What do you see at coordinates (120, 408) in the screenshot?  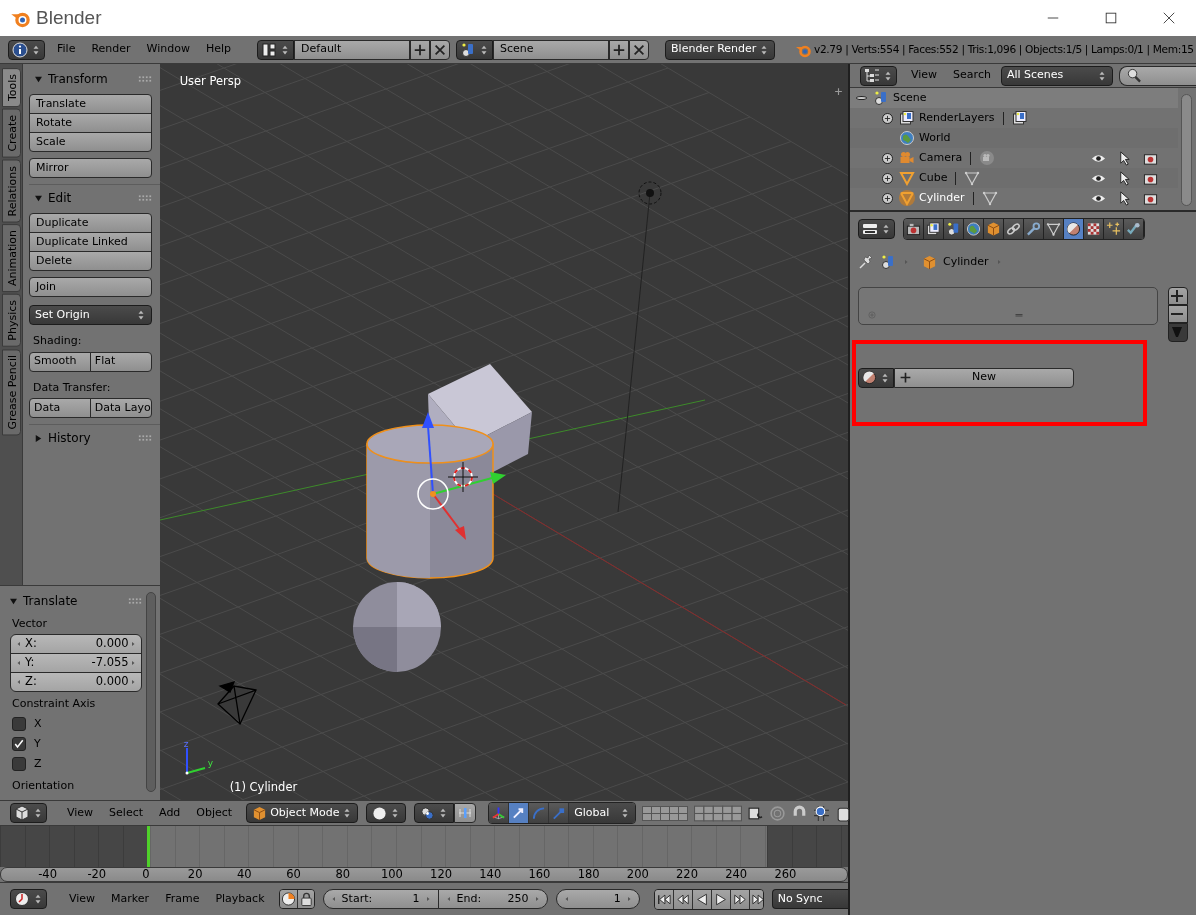 I see `tool-button: Data Layo` at bounding box center [120, 408].